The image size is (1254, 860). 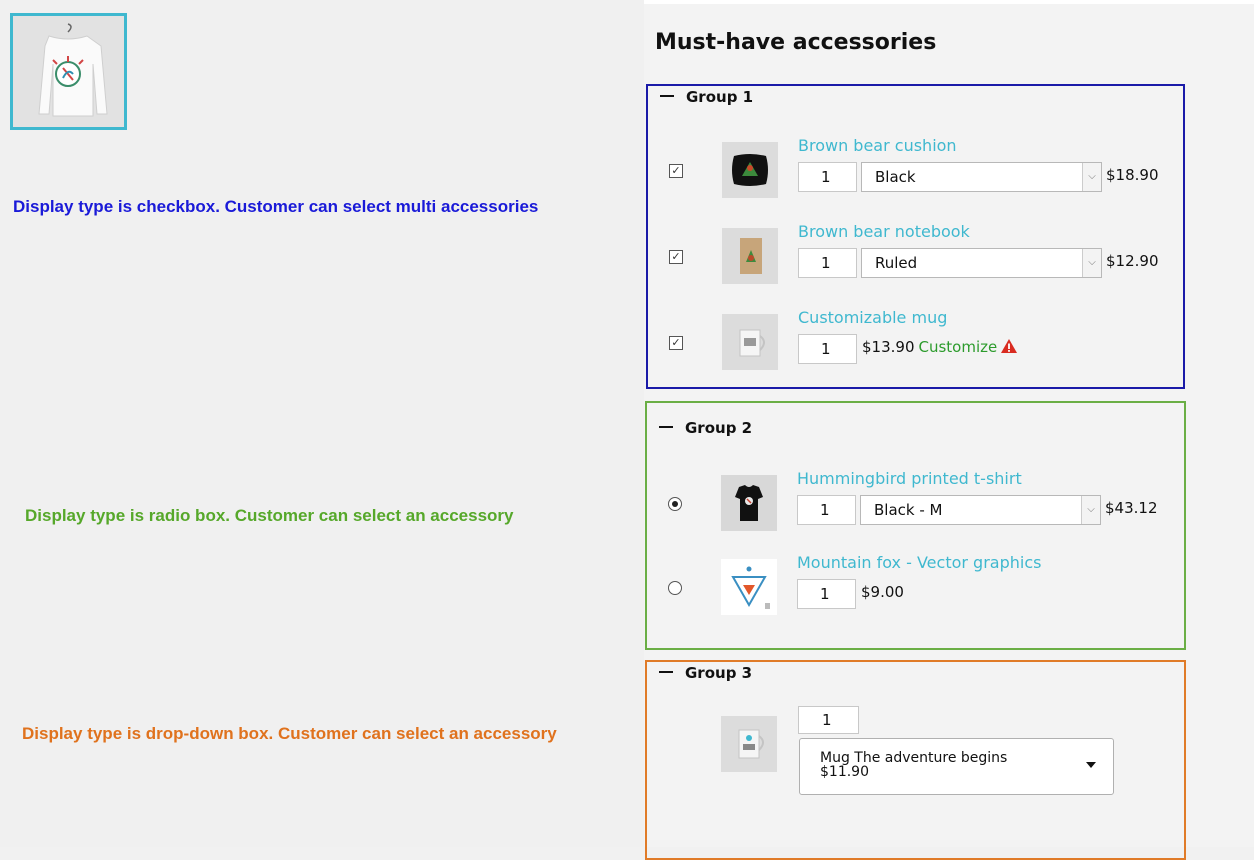 I want to click on group-legend: Group 3, so click(x=705, y=673).